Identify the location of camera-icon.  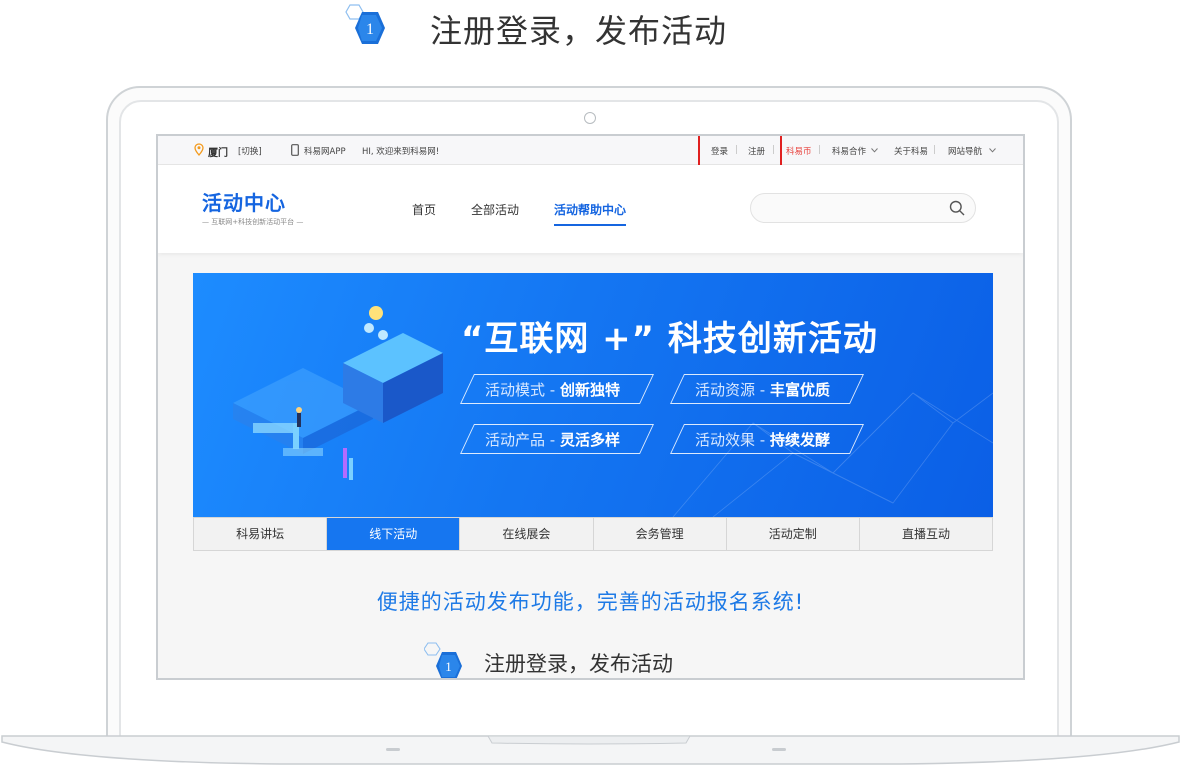
(590, 118).